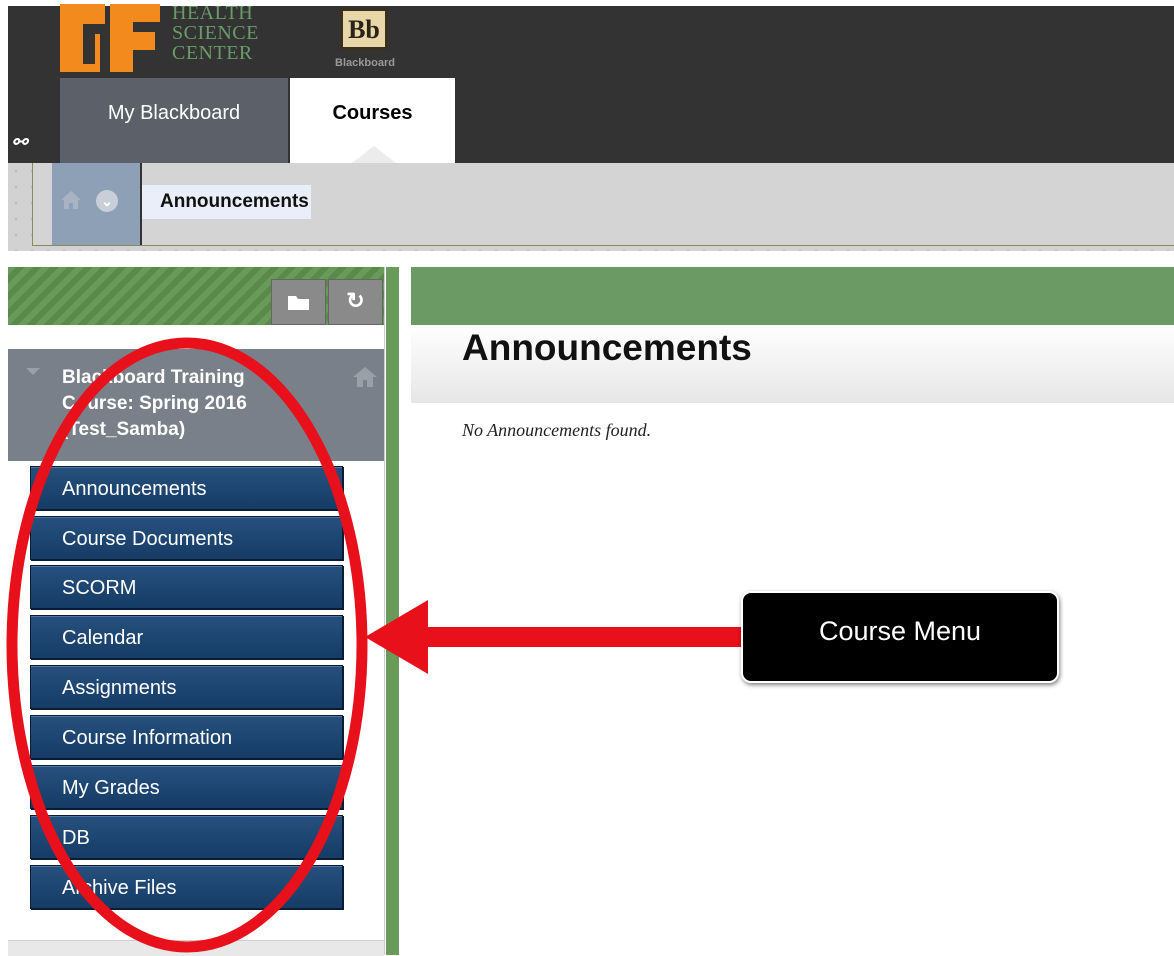  Describe the element at coordinates (900, 631) in the screenshot. I see `callout-label: Course Menu` at that location.